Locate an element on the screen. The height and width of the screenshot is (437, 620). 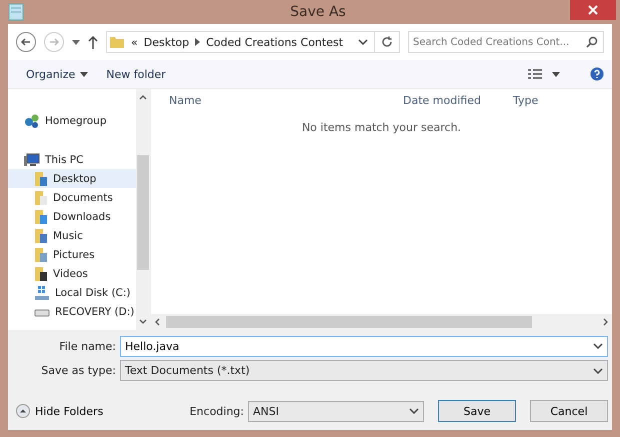
sidebar-item: This PC is located at coordinates (72, 159).